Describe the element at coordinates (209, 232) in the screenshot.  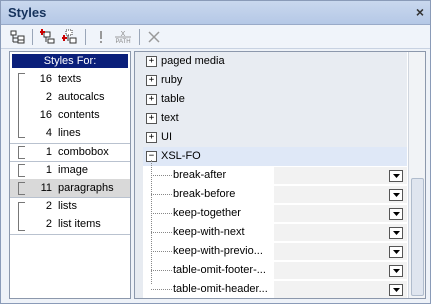
I see `property-label: keep-with-next` at that location.